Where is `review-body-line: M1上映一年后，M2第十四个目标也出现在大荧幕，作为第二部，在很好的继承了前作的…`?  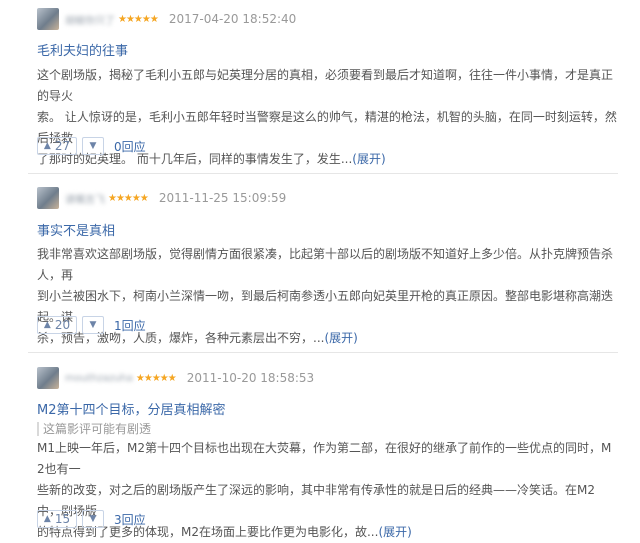 review-body-line: M1上映一年后，M2第十四个目标也出现在大荧幕，作为第二部，在很好的继承了前作的… is located at coordinates (324, 458).